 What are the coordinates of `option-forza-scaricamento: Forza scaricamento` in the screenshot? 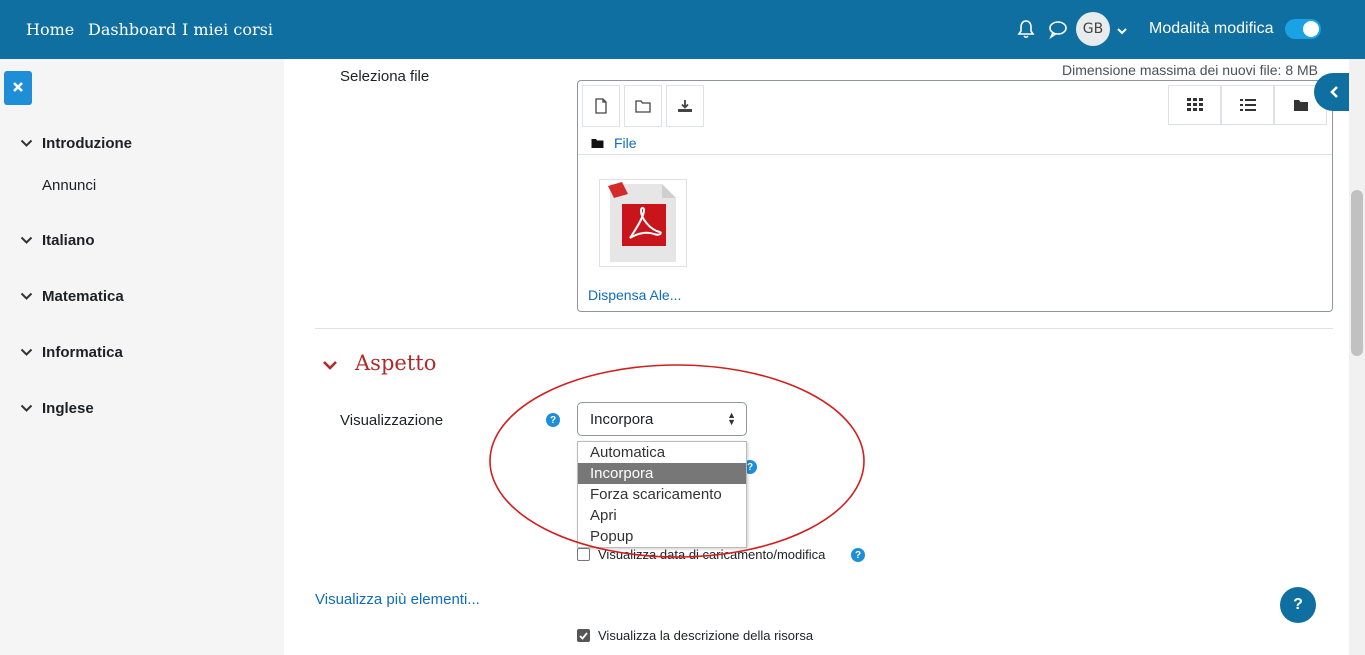 It's located at (662, 494).